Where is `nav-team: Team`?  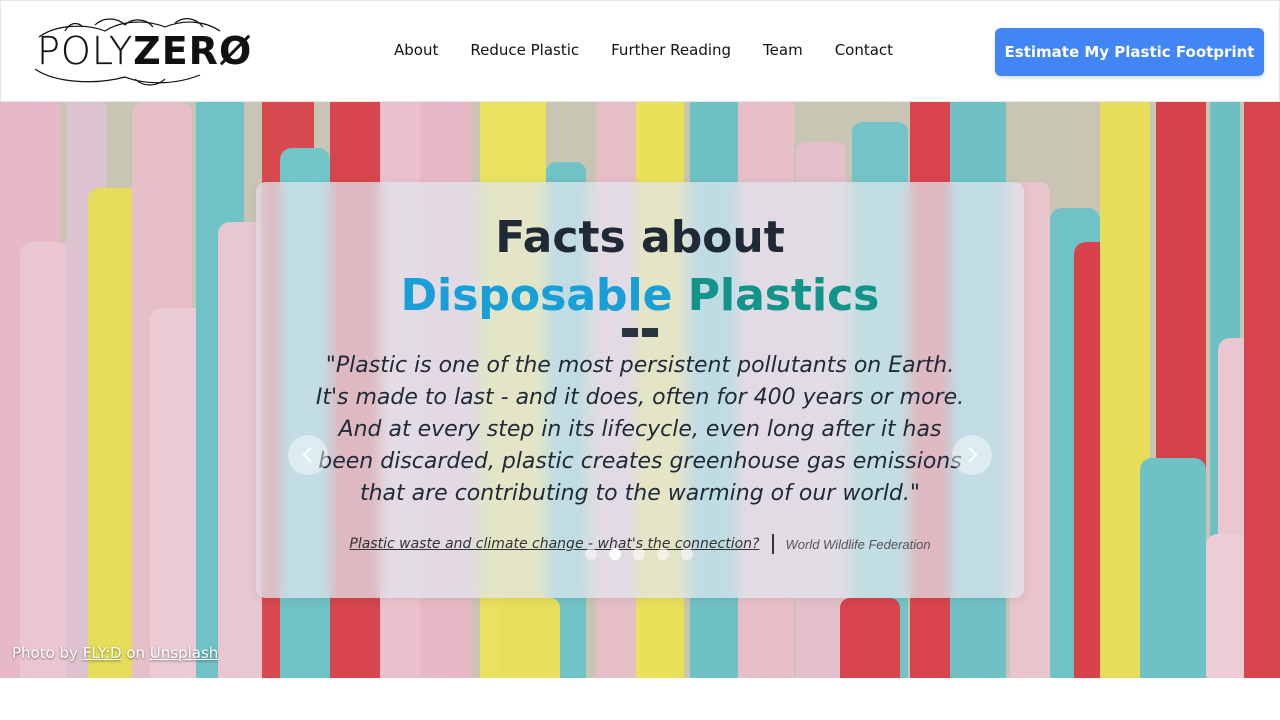
nav-team: Team is located at coordinates (783, 50).